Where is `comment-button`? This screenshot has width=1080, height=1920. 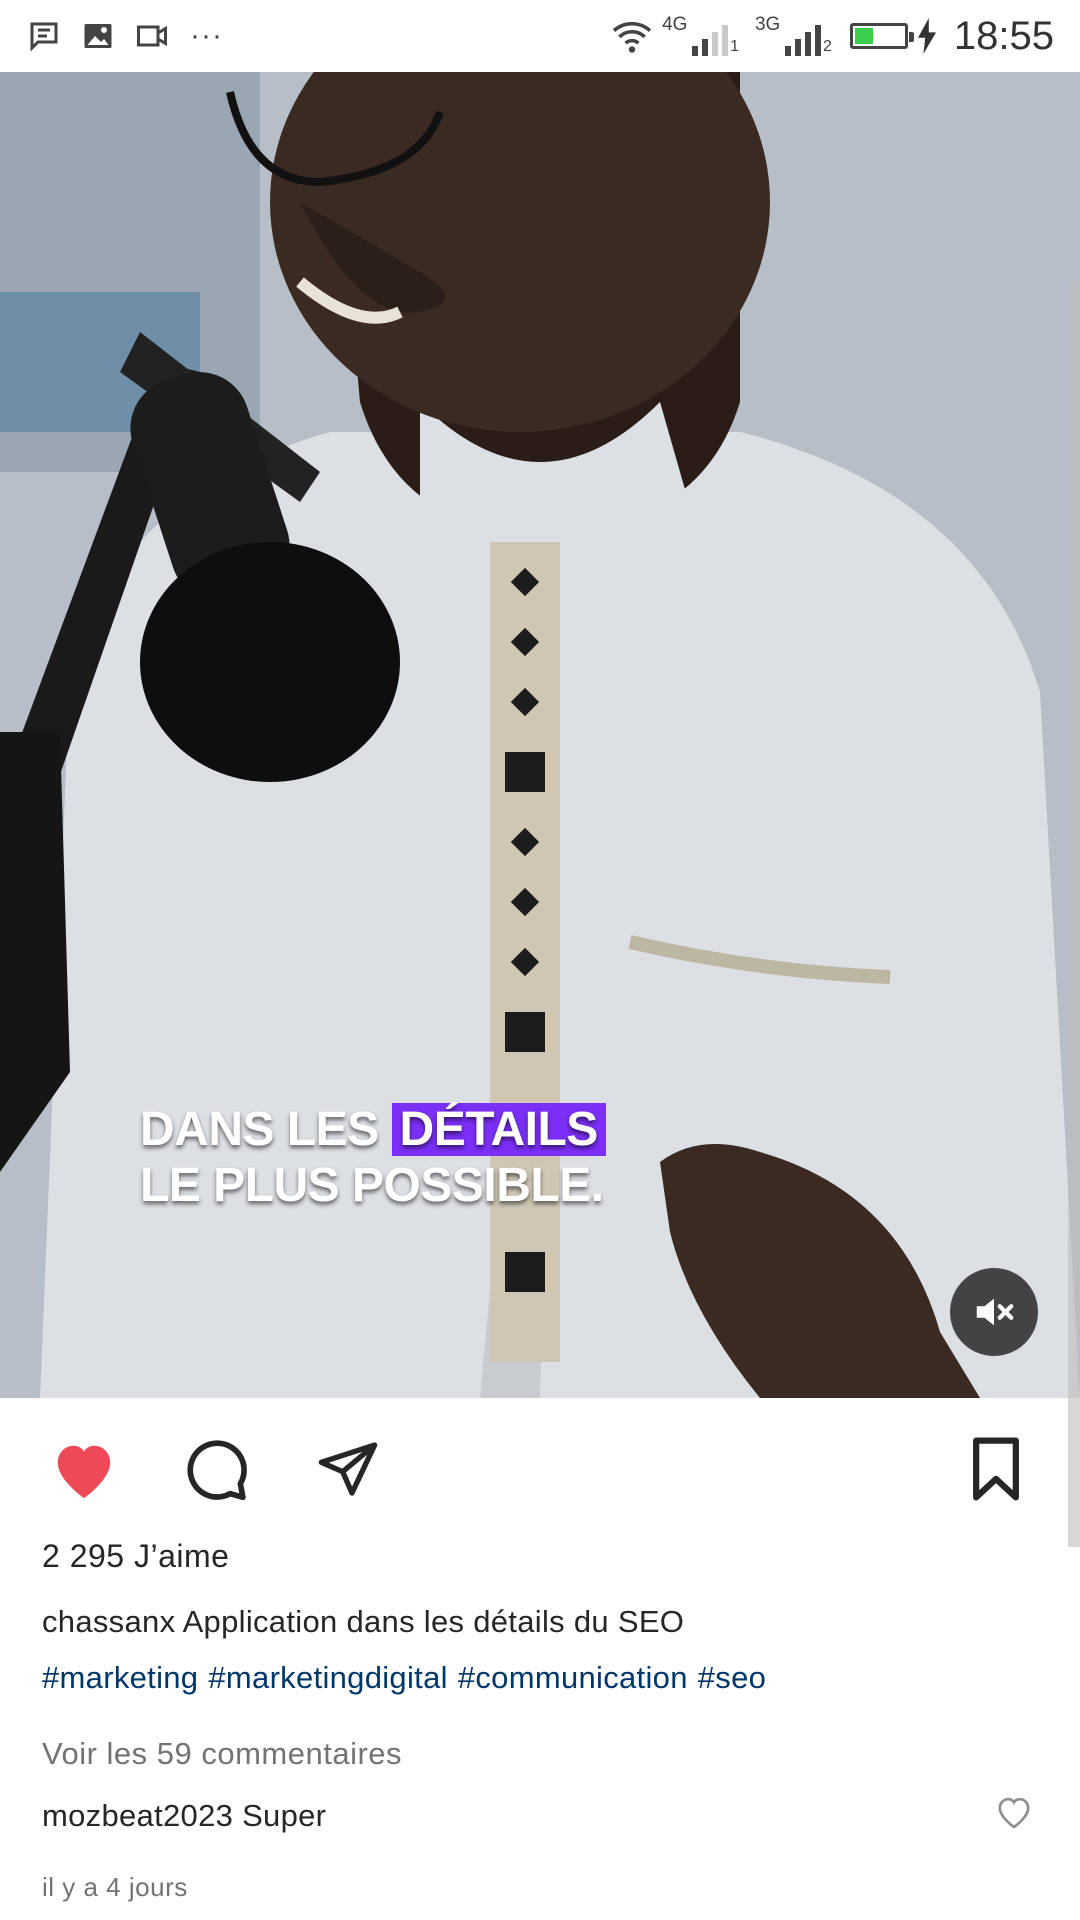 comment-button is located at coordinates (216, 1469).